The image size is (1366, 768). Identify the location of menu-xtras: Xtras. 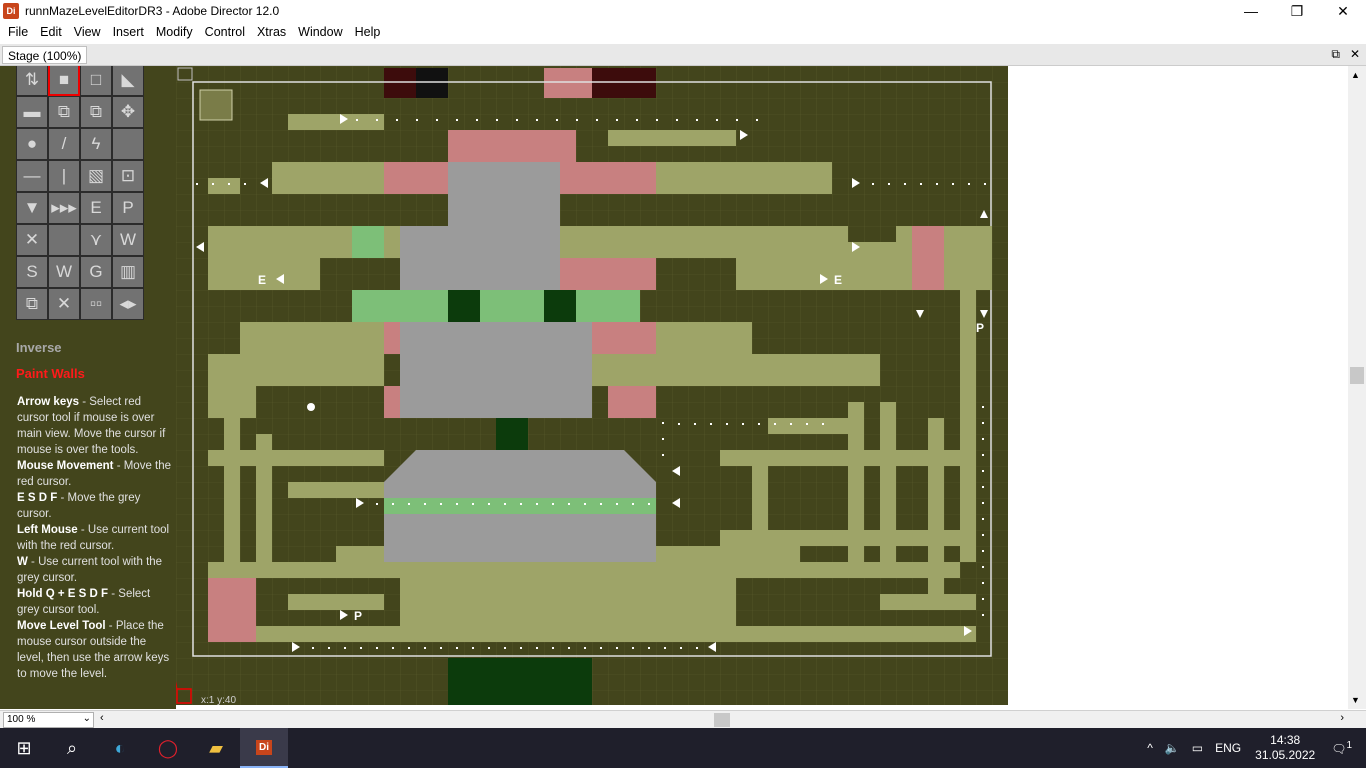
(271, 32).